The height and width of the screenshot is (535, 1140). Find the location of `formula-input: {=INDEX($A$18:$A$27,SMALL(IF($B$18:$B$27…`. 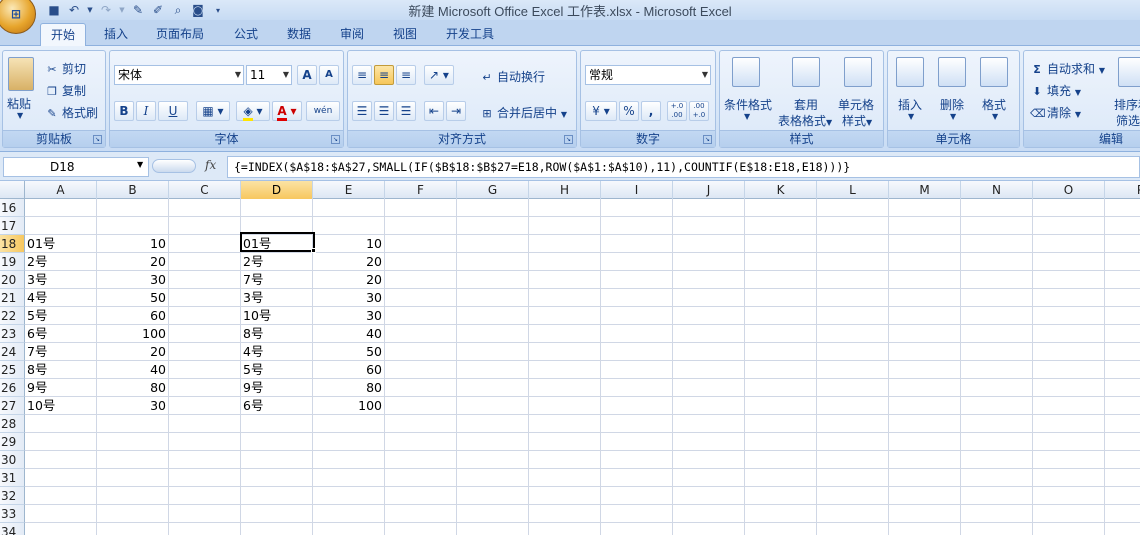

formula-input: {=INDEX($A$18:$A$27,SMALL(IF($B$18:$B$27… is located at coordinates (683, 167).